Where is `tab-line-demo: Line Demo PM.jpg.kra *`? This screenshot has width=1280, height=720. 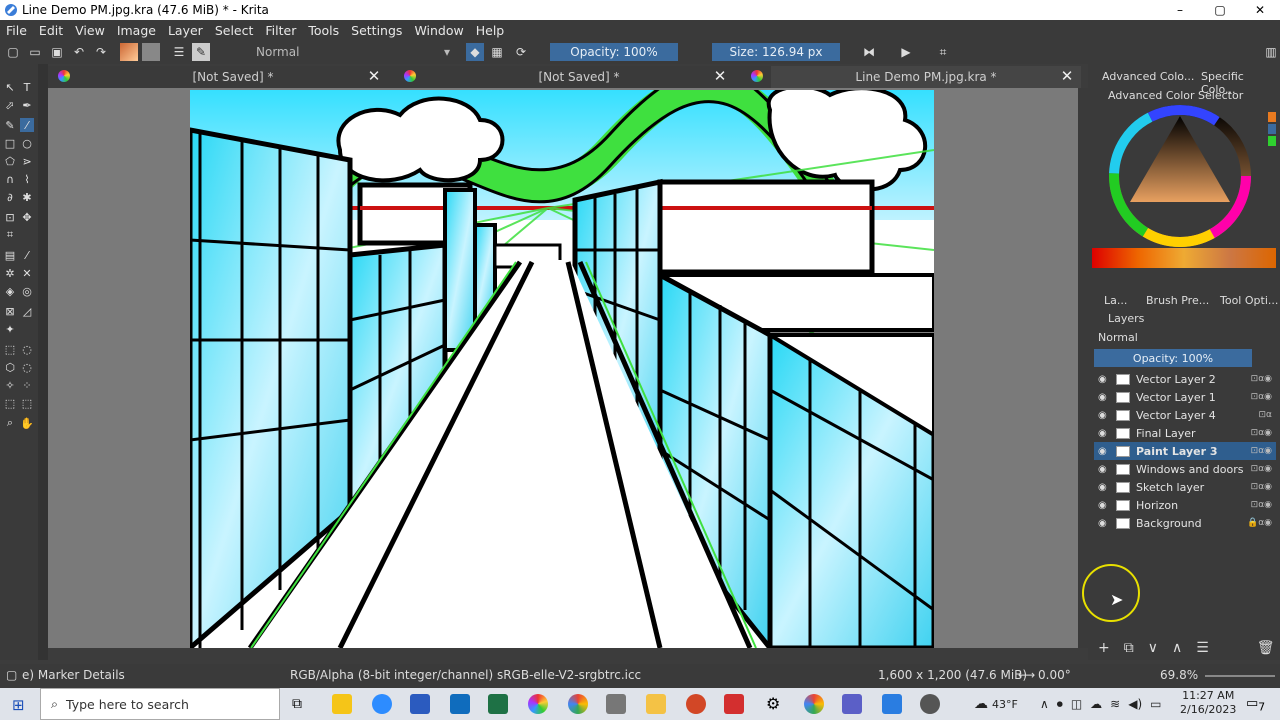
tab-line-demo: Line Demo PM.jpg.kra * is located at coordinates (926, 77).